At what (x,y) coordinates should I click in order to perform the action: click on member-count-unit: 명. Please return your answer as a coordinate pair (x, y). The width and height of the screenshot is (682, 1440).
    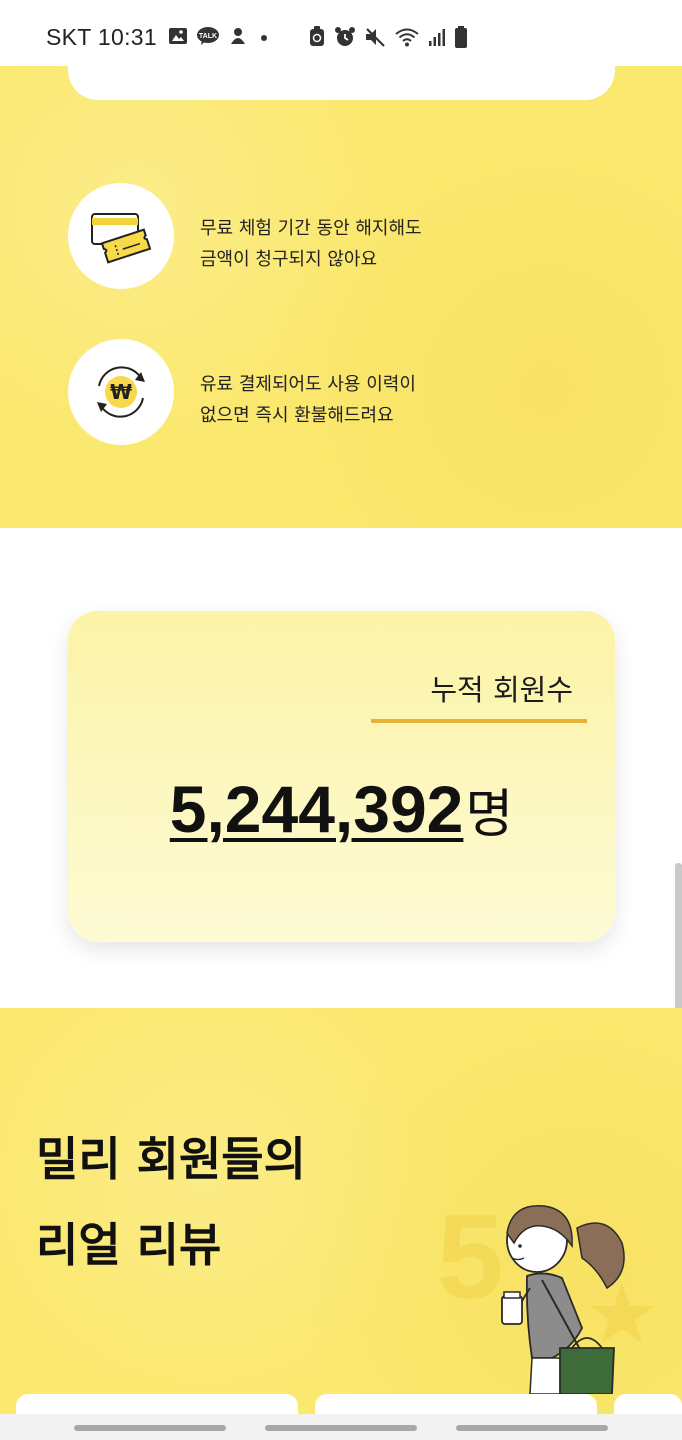
    Looking at the image, I should click on (489, 815).